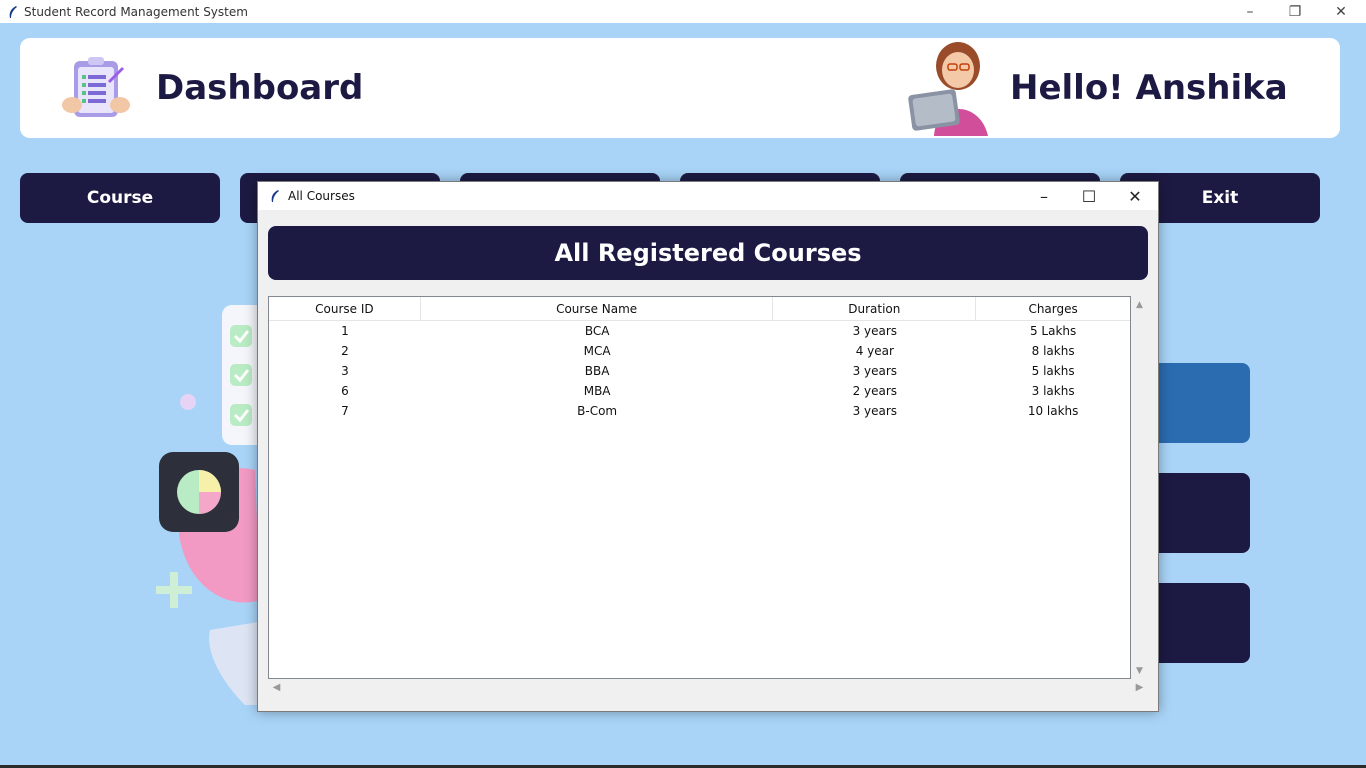 The height and width of the screenshot is (768, 1366). What do you see at coordinates (1139, 304) in the screenshot?
I see `scroll-up-icon: ▲` at bounding box center [1139, 304].